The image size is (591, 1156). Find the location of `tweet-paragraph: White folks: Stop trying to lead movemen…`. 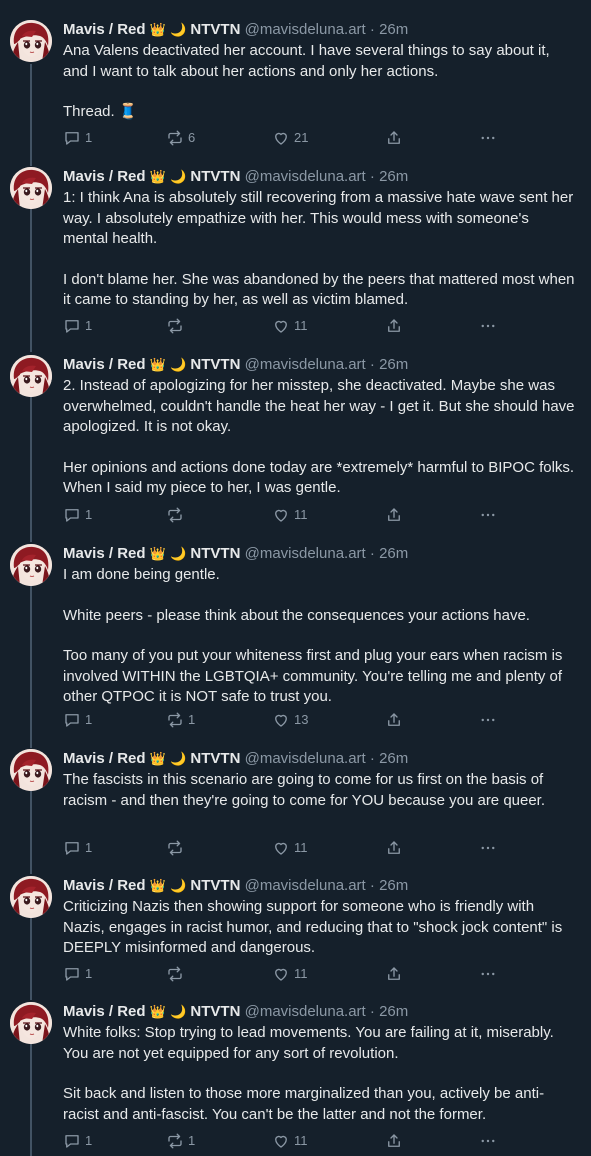

tweet-paragraph: White folks: Stop trying to lead movemen… is located at coordinates (308, 1043).